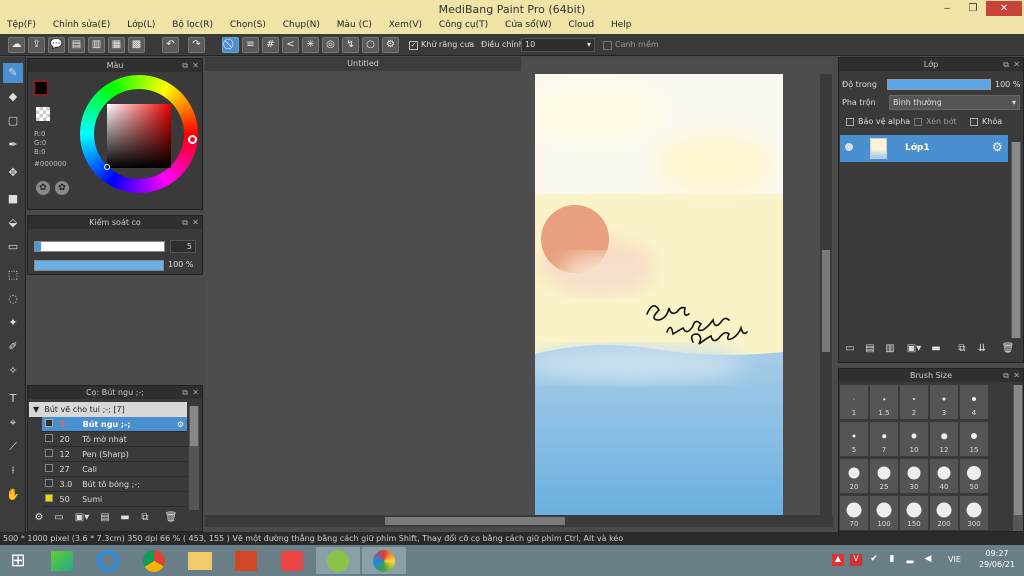  Describe the element at coordinates (413, 45) in the screenshot. I see `antialias-checkbox: ✓` at that location.